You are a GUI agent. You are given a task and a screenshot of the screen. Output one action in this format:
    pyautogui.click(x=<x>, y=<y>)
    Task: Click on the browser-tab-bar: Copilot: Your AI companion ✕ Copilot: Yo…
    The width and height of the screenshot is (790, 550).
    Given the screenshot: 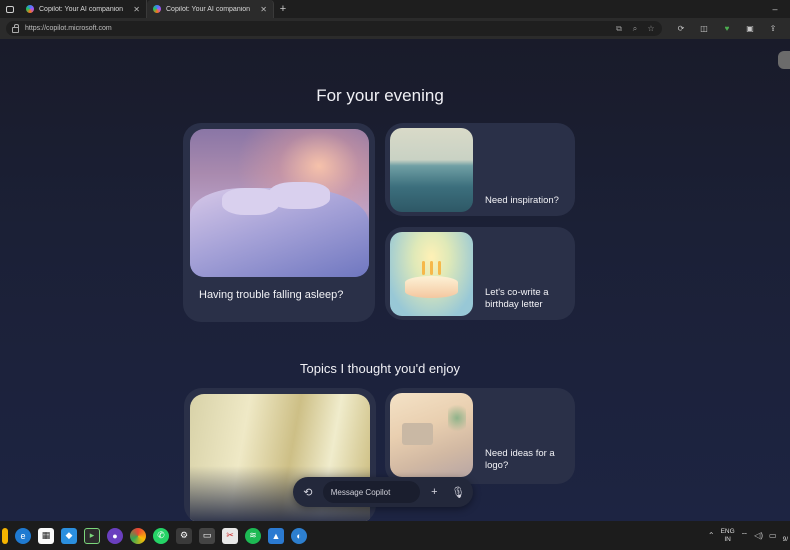 What is the action you would take?
    pyautogui.click(x=395, y=9)
    